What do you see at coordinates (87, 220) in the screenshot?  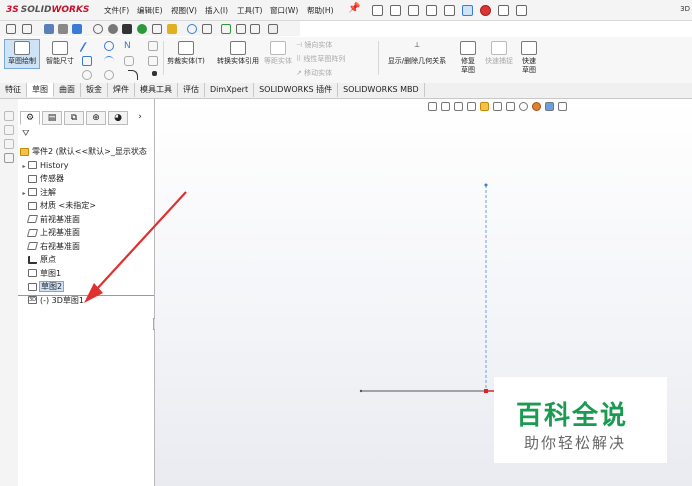 I see `tree-item-front-plane: 前视基准面` at bounding box center [87, 220].